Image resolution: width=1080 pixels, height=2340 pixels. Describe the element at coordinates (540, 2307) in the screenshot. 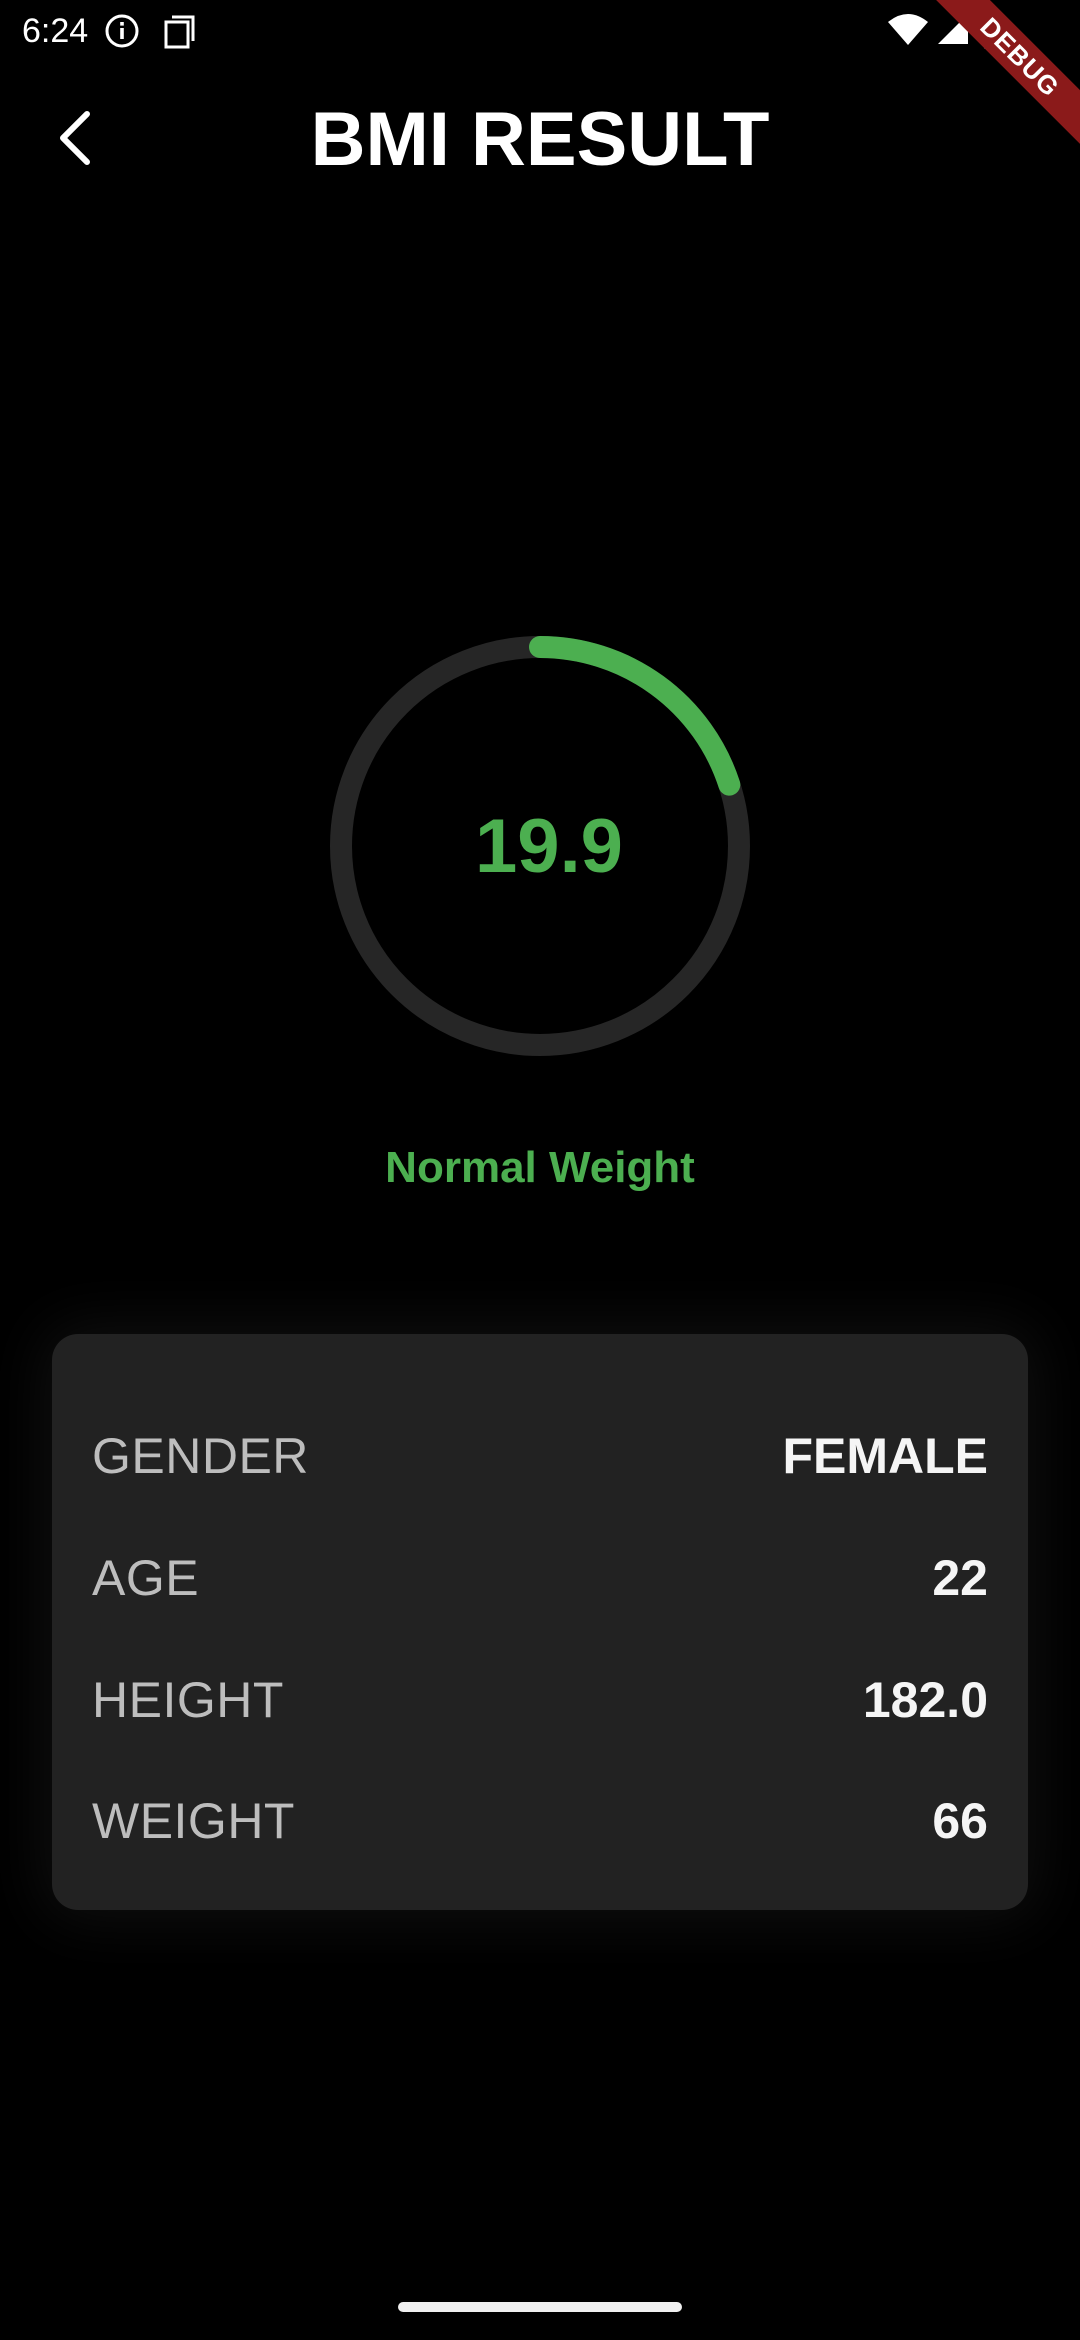

I see `home-indicator` at that location.